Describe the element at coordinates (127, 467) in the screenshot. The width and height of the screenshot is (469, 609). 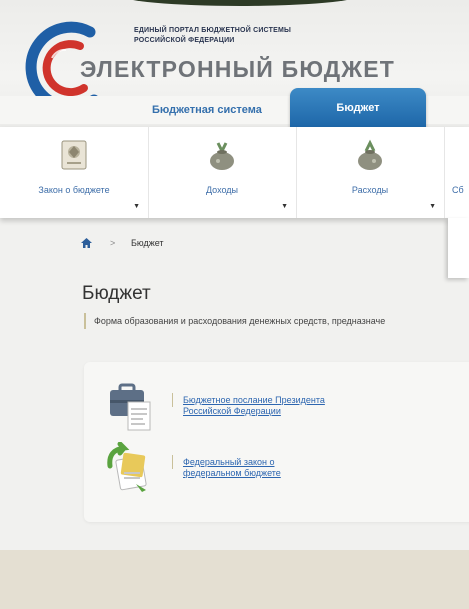
I see `law-document-icon` at that location.